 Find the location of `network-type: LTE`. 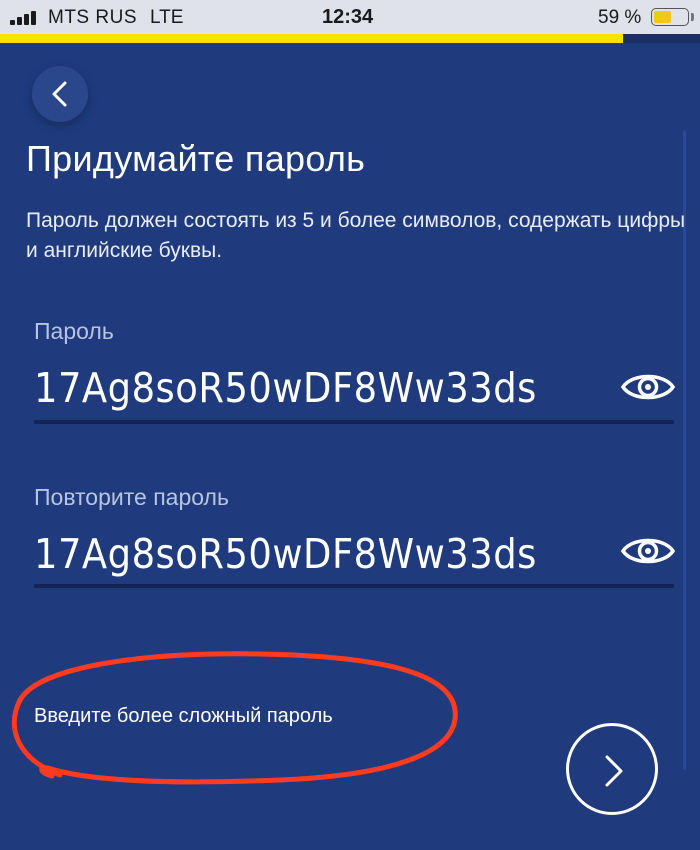

network-type: LTE is located at coordinates (167, 17).